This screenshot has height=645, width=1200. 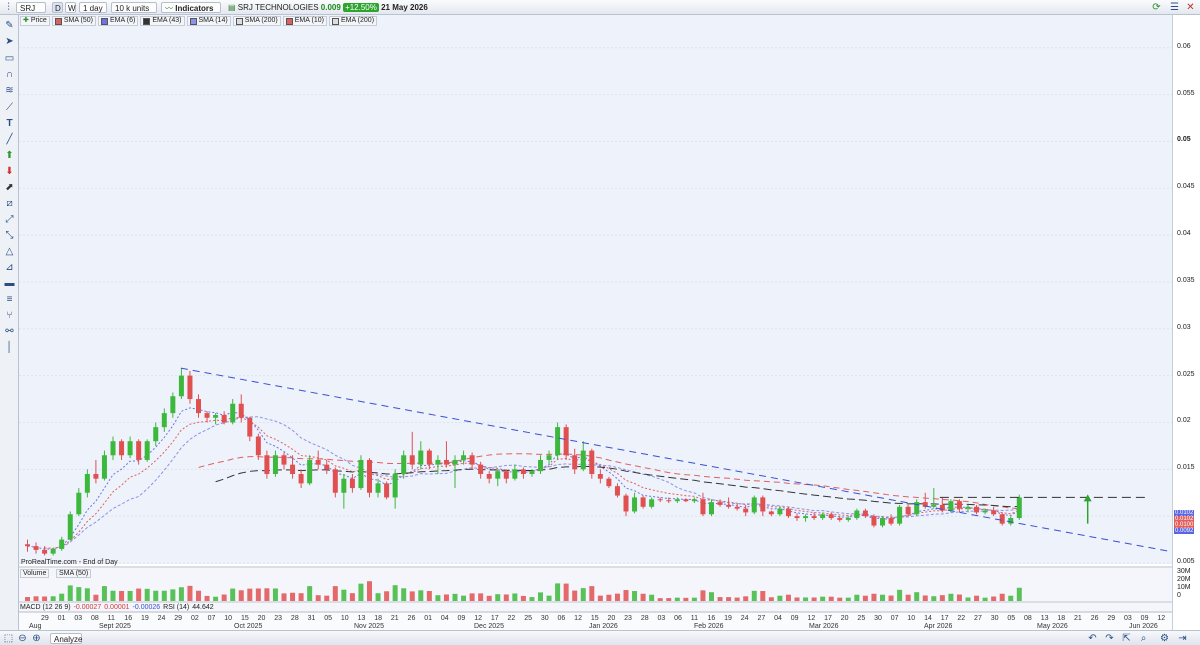 I want to click on x-month-label: Nov 2025, so click(x=369, y=626).